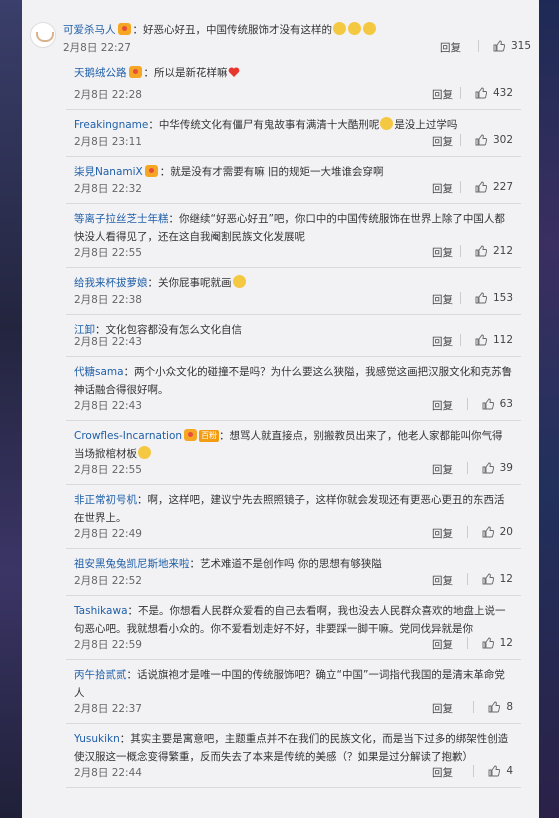 The image size is (559, 818). What do you see at coordinates (293, 84) in the screenshot?
I see `reply-item: 天鹅绒公路 ：所以是新花样嘛 2月8日 22:28 回复 432` at bounding box center [293, 84].